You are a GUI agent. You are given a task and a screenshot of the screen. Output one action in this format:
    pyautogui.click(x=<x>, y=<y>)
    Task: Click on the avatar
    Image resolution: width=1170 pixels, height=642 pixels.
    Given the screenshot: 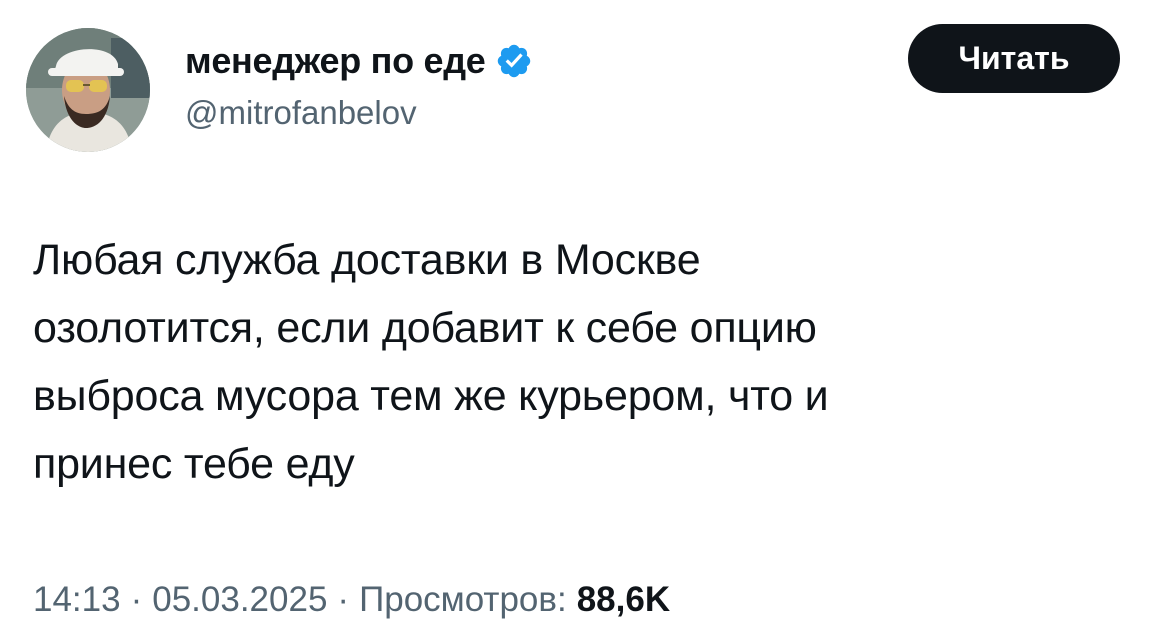 What is the action you would take?
    pyautogui.click(x=88, y=90)
    